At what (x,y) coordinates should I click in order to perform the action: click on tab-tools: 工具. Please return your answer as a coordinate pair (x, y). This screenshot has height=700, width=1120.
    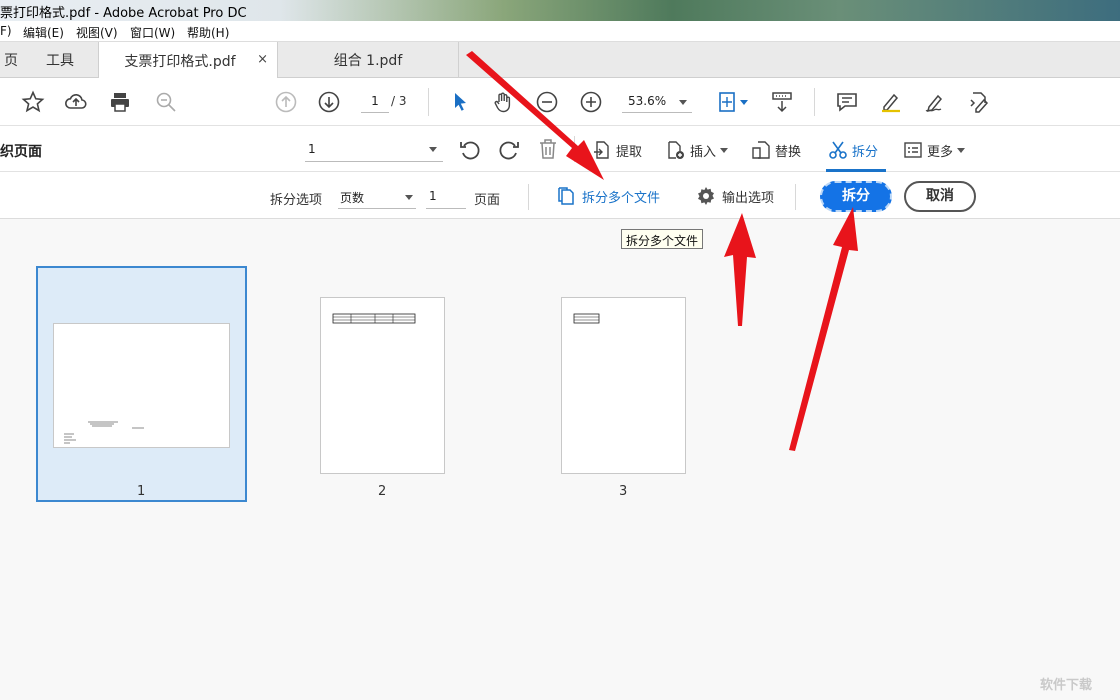
    Looking at the image, I should click on (60, 60).